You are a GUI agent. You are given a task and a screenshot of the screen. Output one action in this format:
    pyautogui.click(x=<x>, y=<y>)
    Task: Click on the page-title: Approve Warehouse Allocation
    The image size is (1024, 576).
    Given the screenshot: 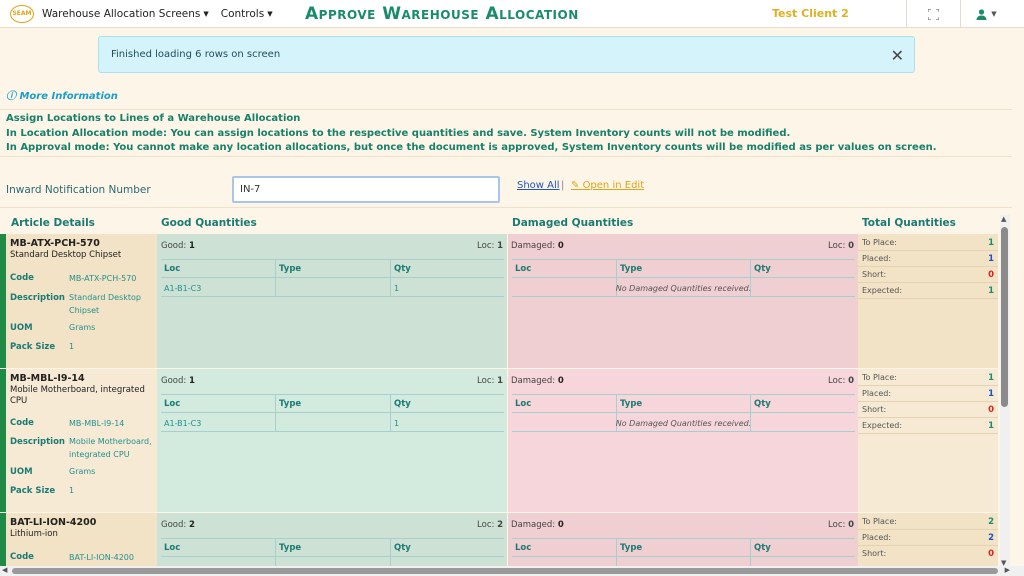 What is the action you would take?
    pyautogui.click(x=442, y=14)
    